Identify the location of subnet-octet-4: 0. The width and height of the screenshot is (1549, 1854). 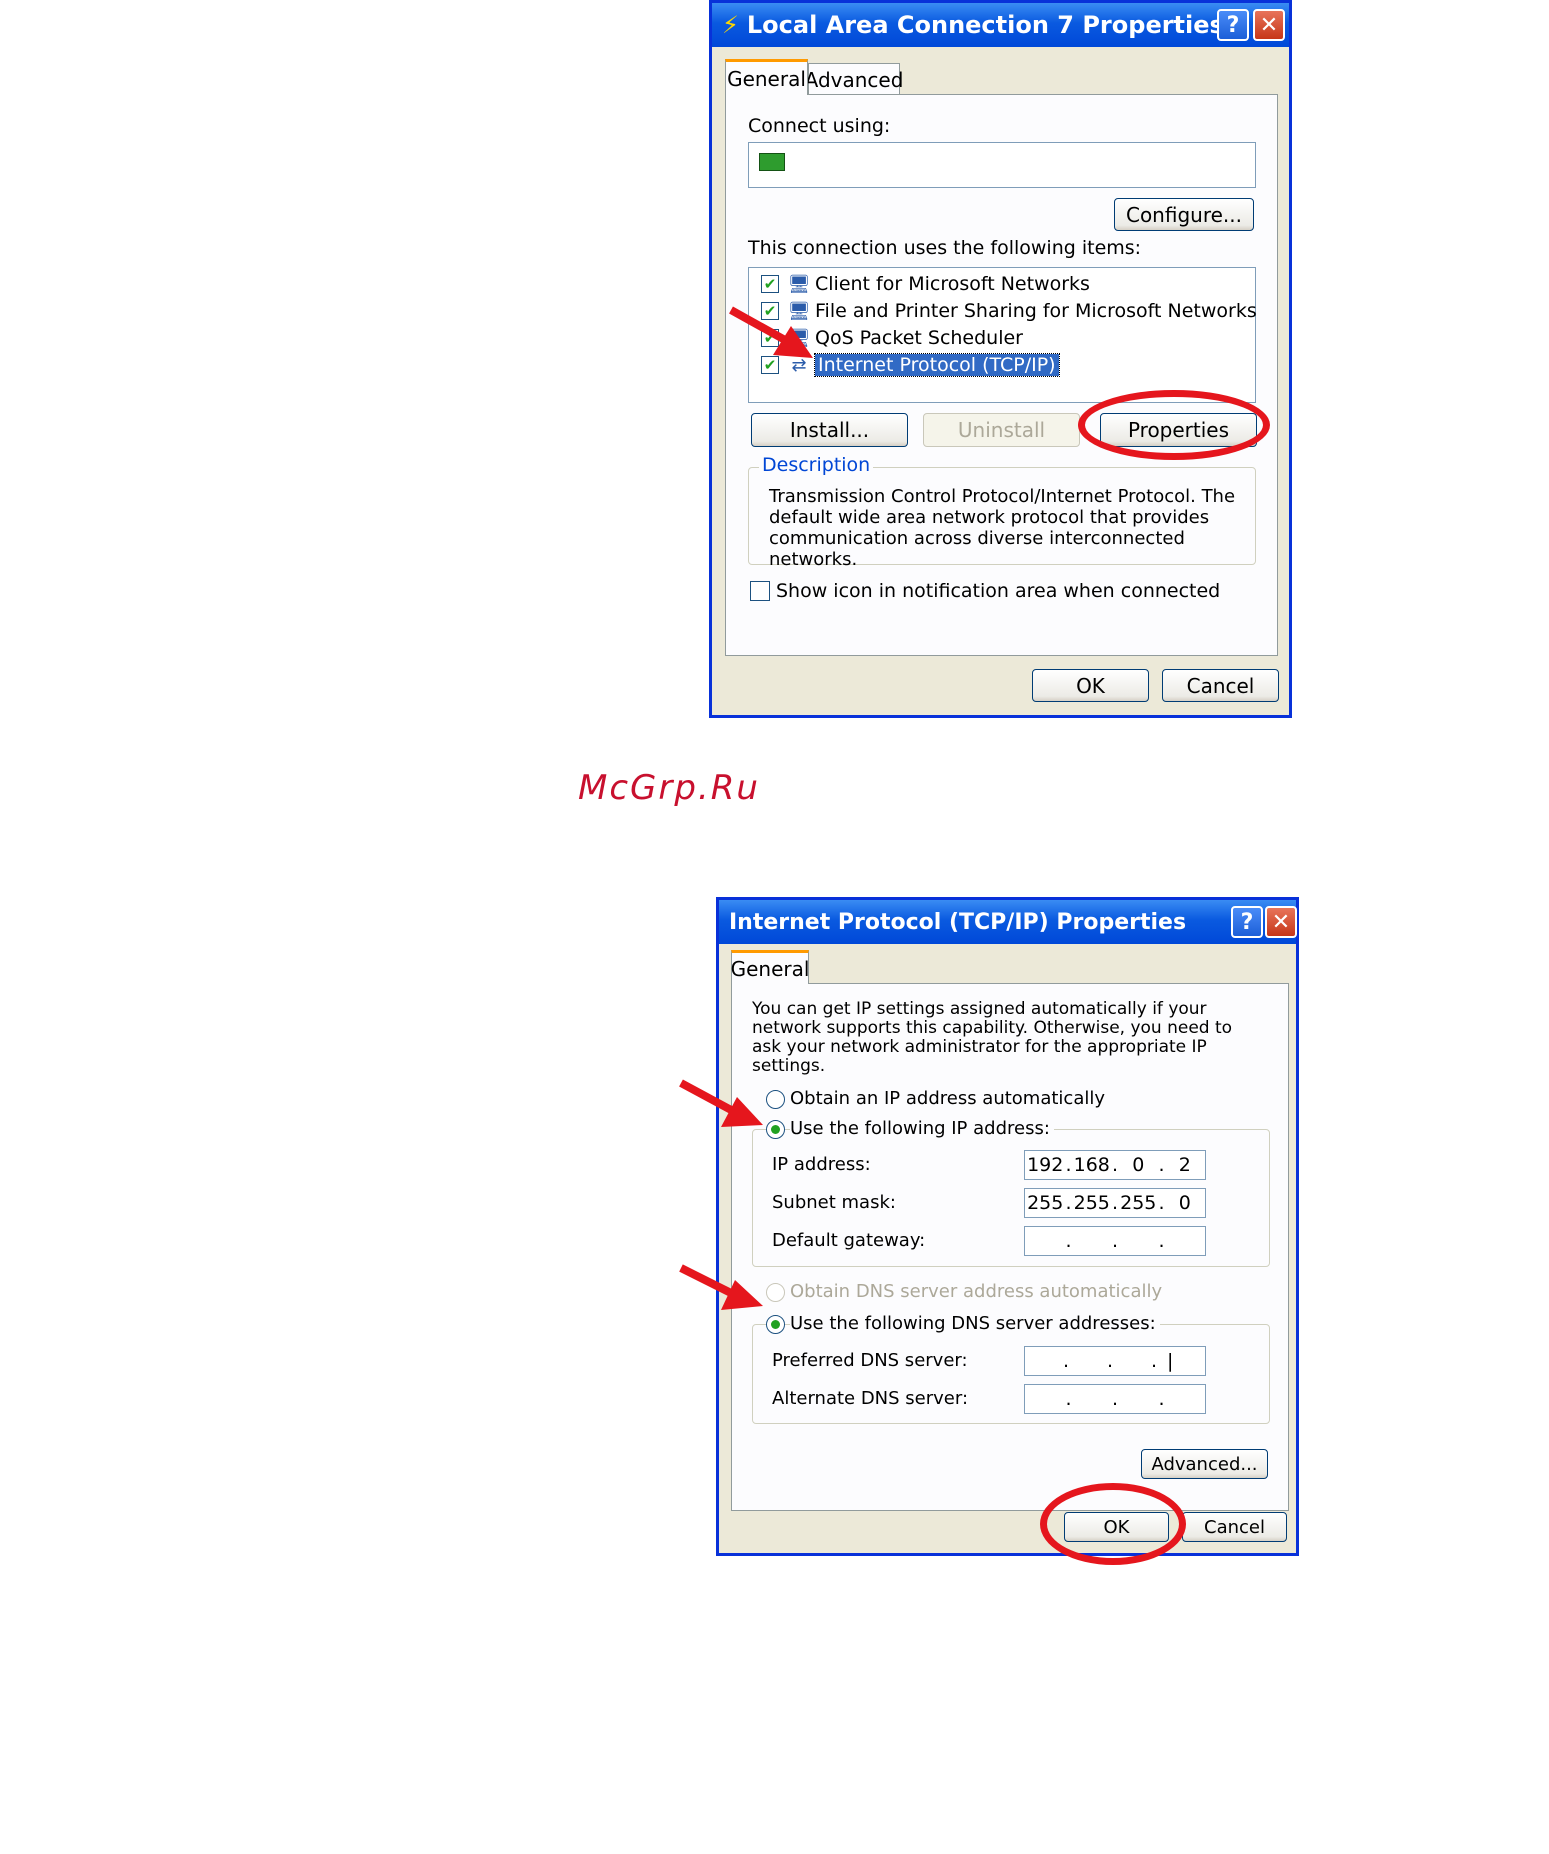
(1184, 1203).